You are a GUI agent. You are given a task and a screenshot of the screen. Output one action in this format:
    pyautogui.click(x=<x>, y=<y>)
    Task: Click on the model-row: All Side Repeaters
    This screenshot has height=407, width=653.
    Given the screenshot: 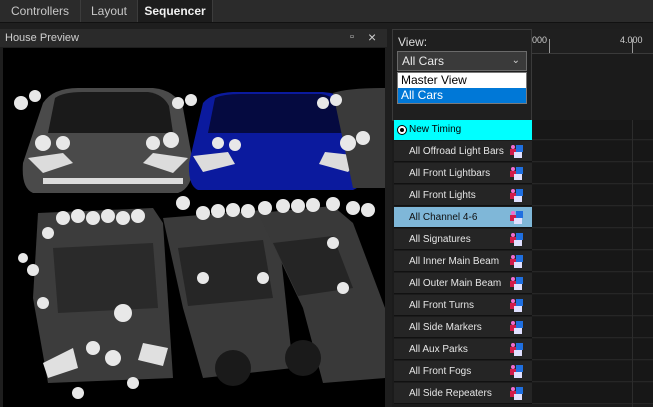 What is the action you would take?
    pyautogui.click(x=463, y=393)
    